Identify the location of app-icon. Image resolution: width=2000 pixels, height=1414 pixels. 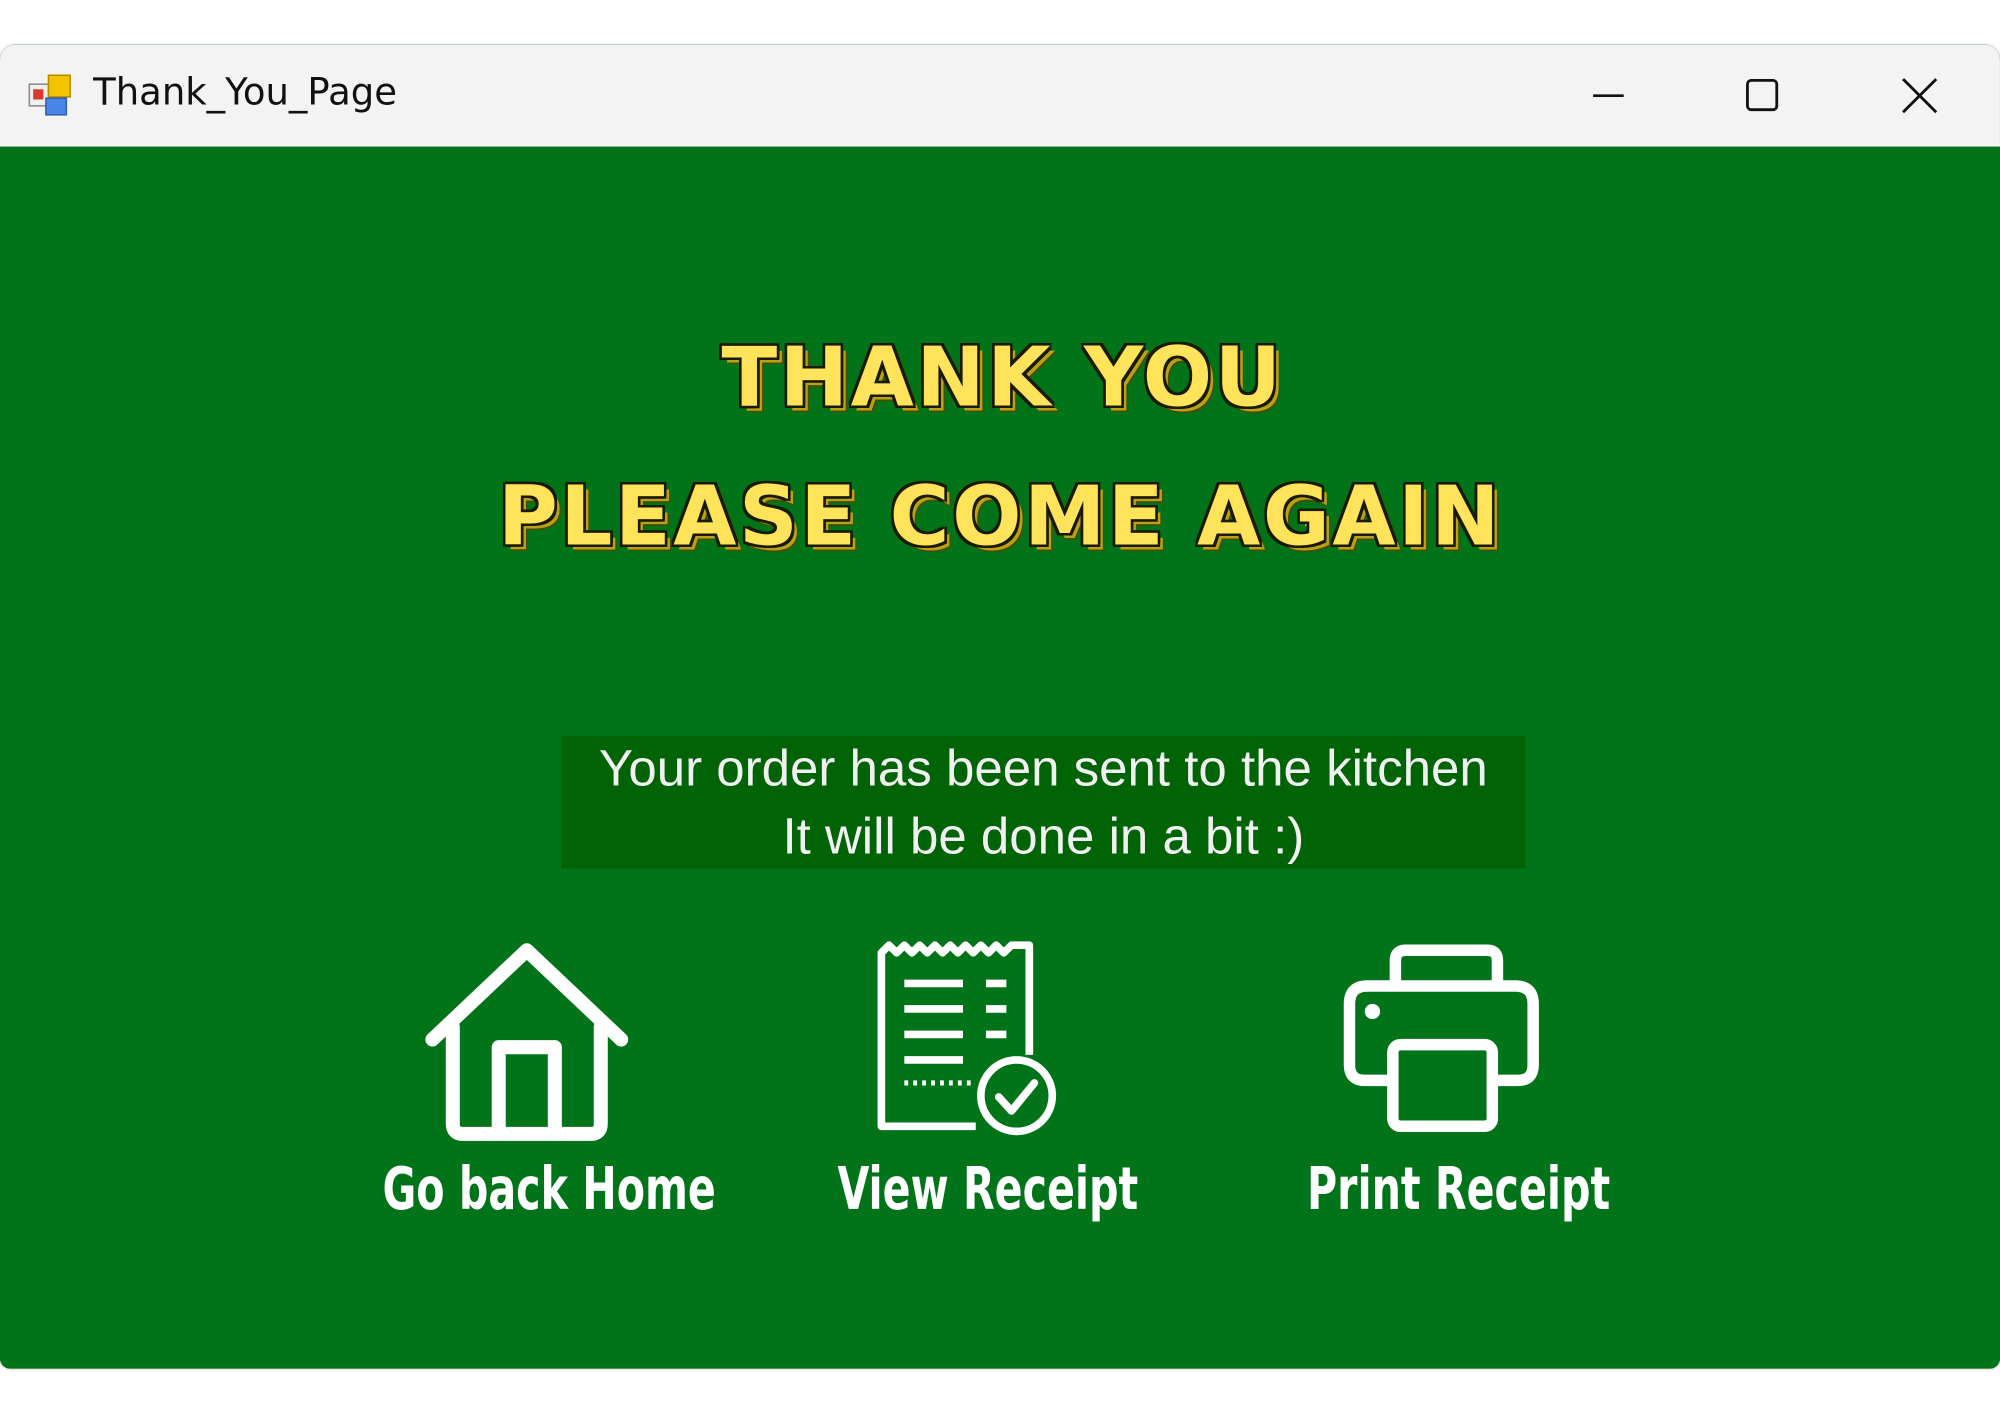
(49, 95).